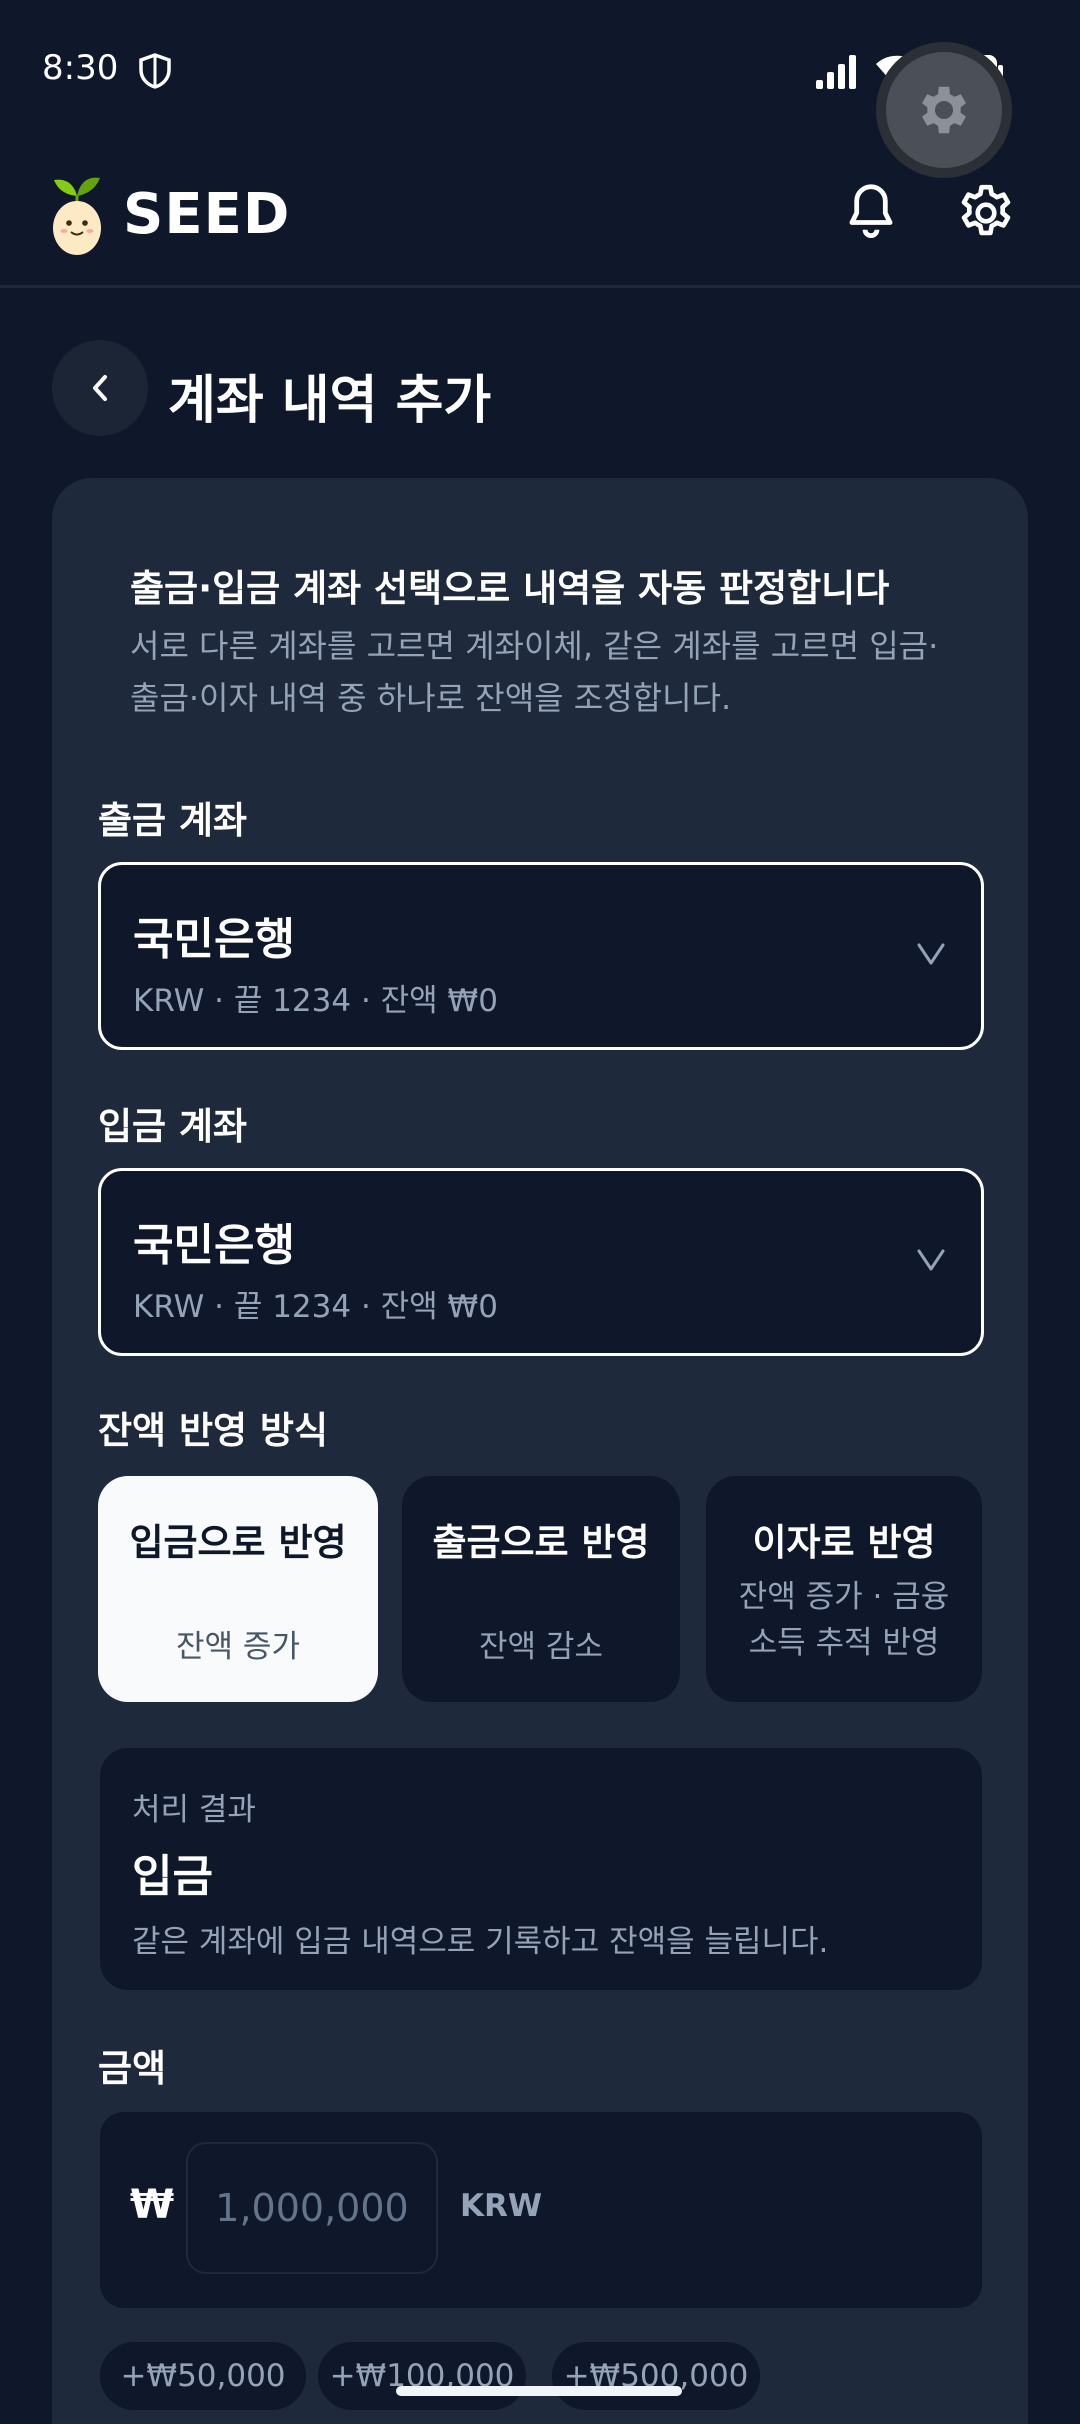 This screenshot has width=1080, height=2424. I want to click on result-box: 처리 결과 입금 같은 계좌에 입금 내역으로 기록하고 잔액을 늘립니다., so click(541, 1869).